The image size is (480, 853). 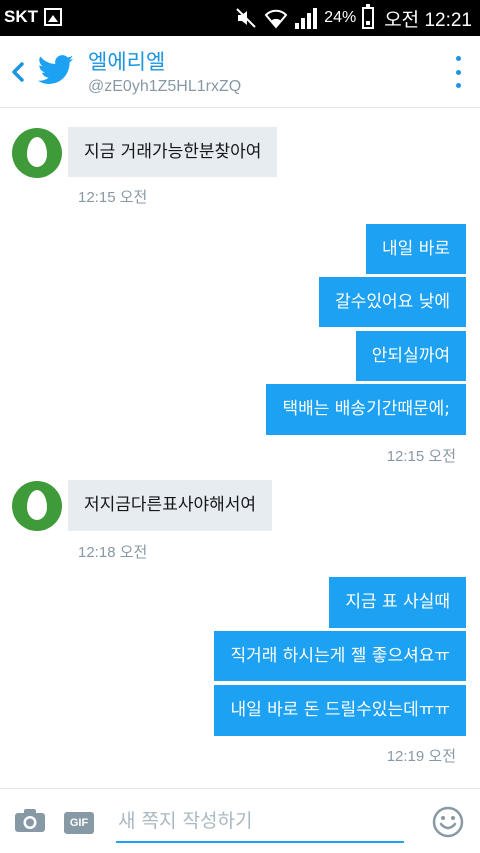 I want to click on back-button, so click(x=18, y=72).